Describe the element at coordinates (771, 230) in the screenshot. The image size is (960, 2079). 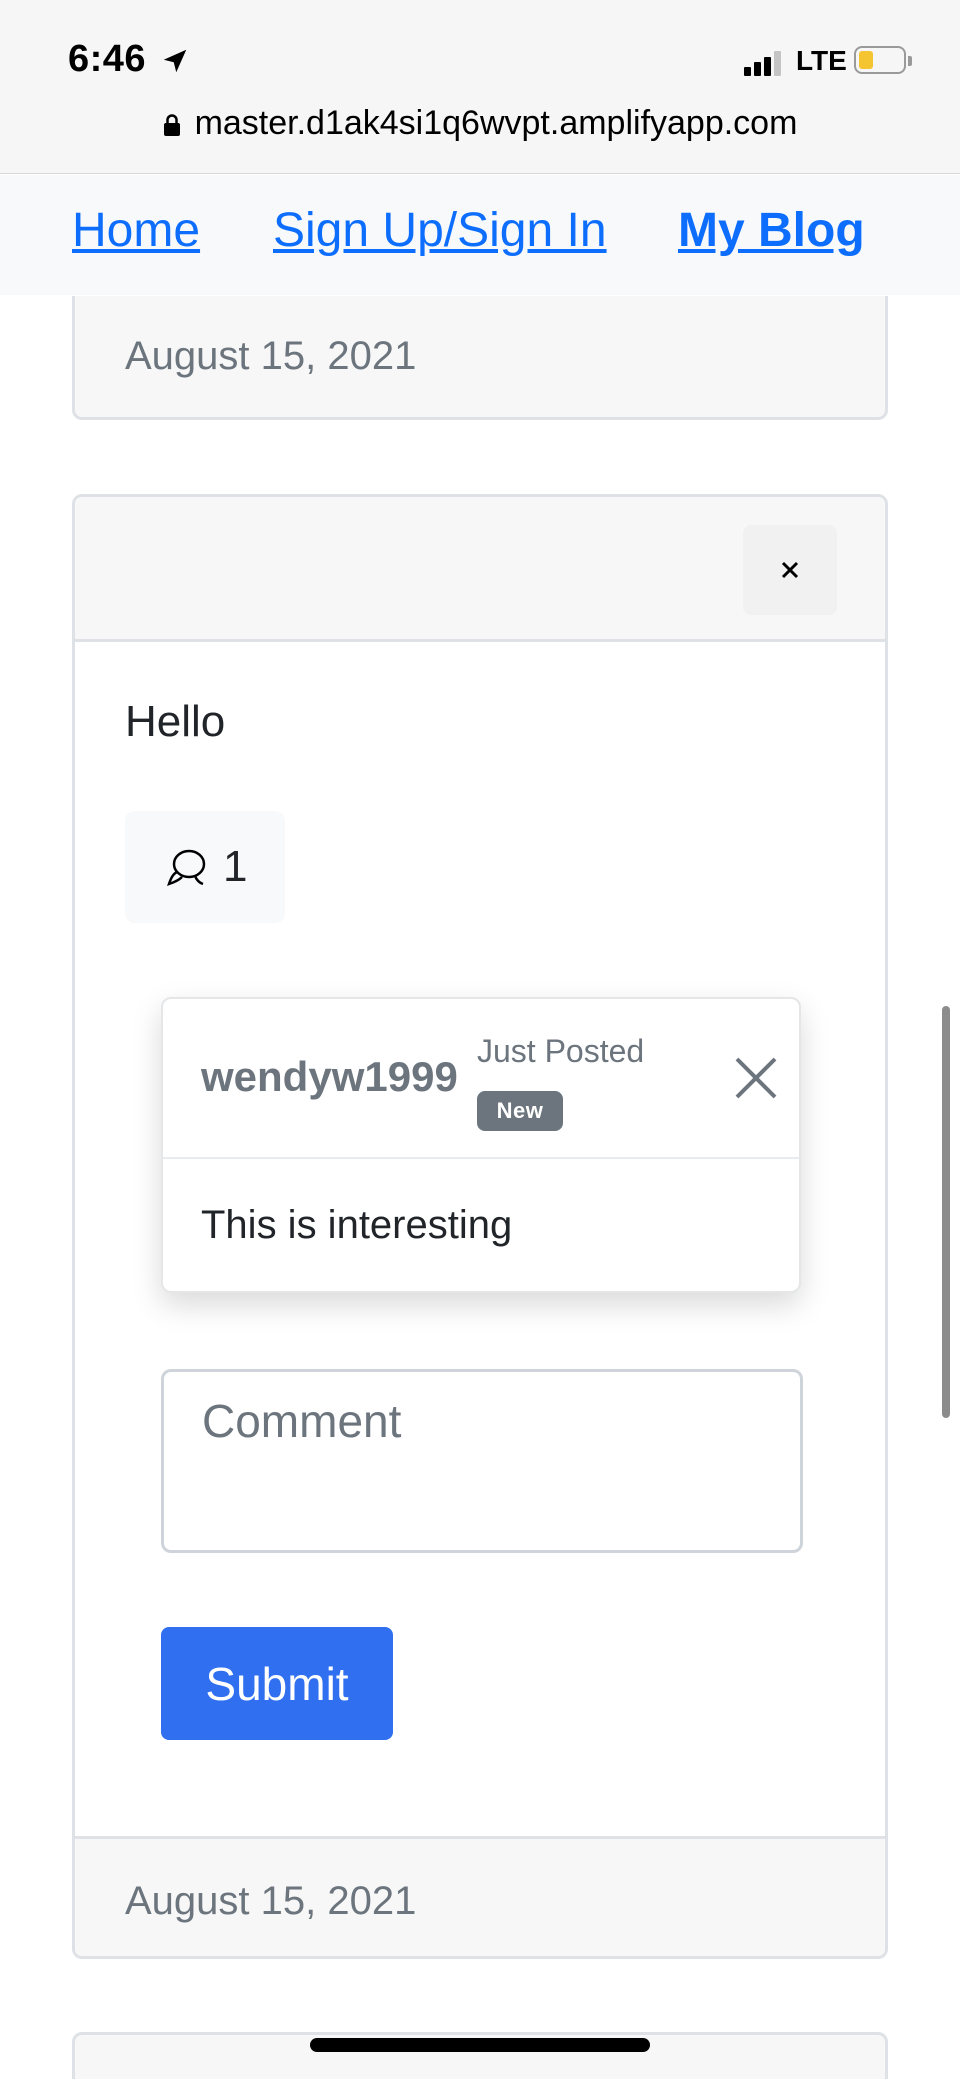
I see `nav-my-blog-link: My Blog` at that location.